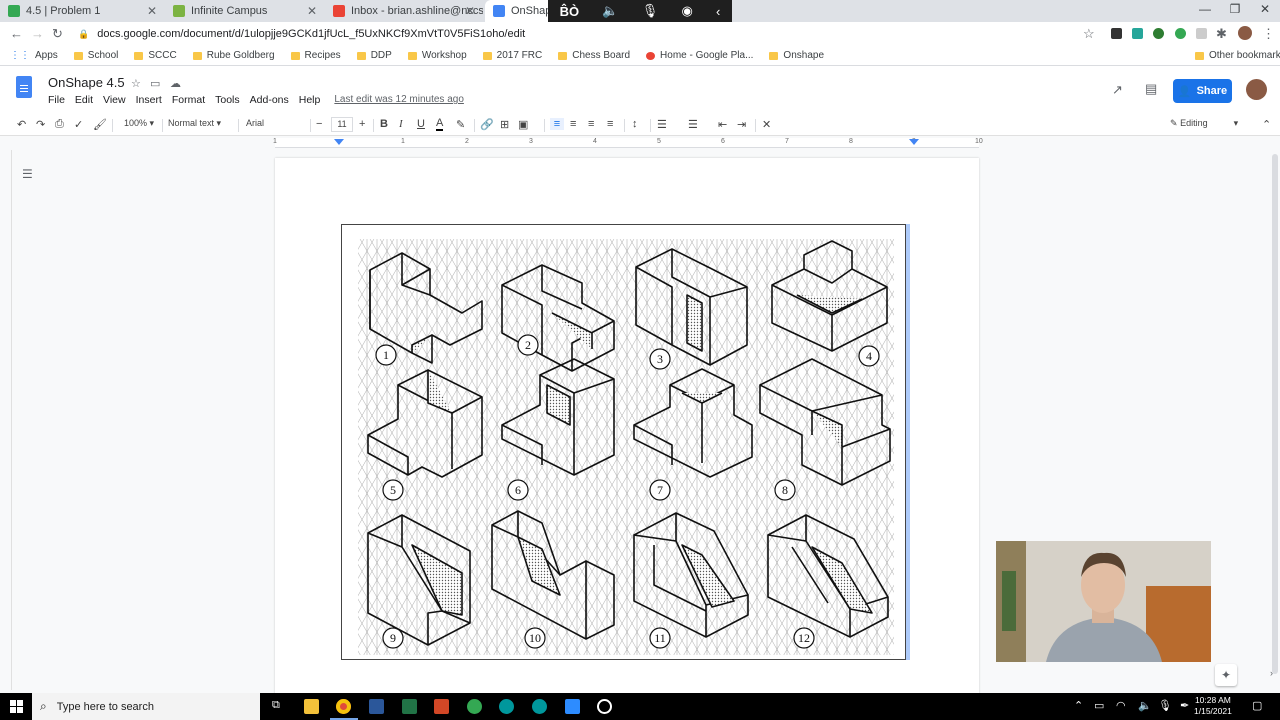  What do you see at coordinates (604, 706) in the screenshot?
I see `recorder-icon` at bounding box center [604, 706].